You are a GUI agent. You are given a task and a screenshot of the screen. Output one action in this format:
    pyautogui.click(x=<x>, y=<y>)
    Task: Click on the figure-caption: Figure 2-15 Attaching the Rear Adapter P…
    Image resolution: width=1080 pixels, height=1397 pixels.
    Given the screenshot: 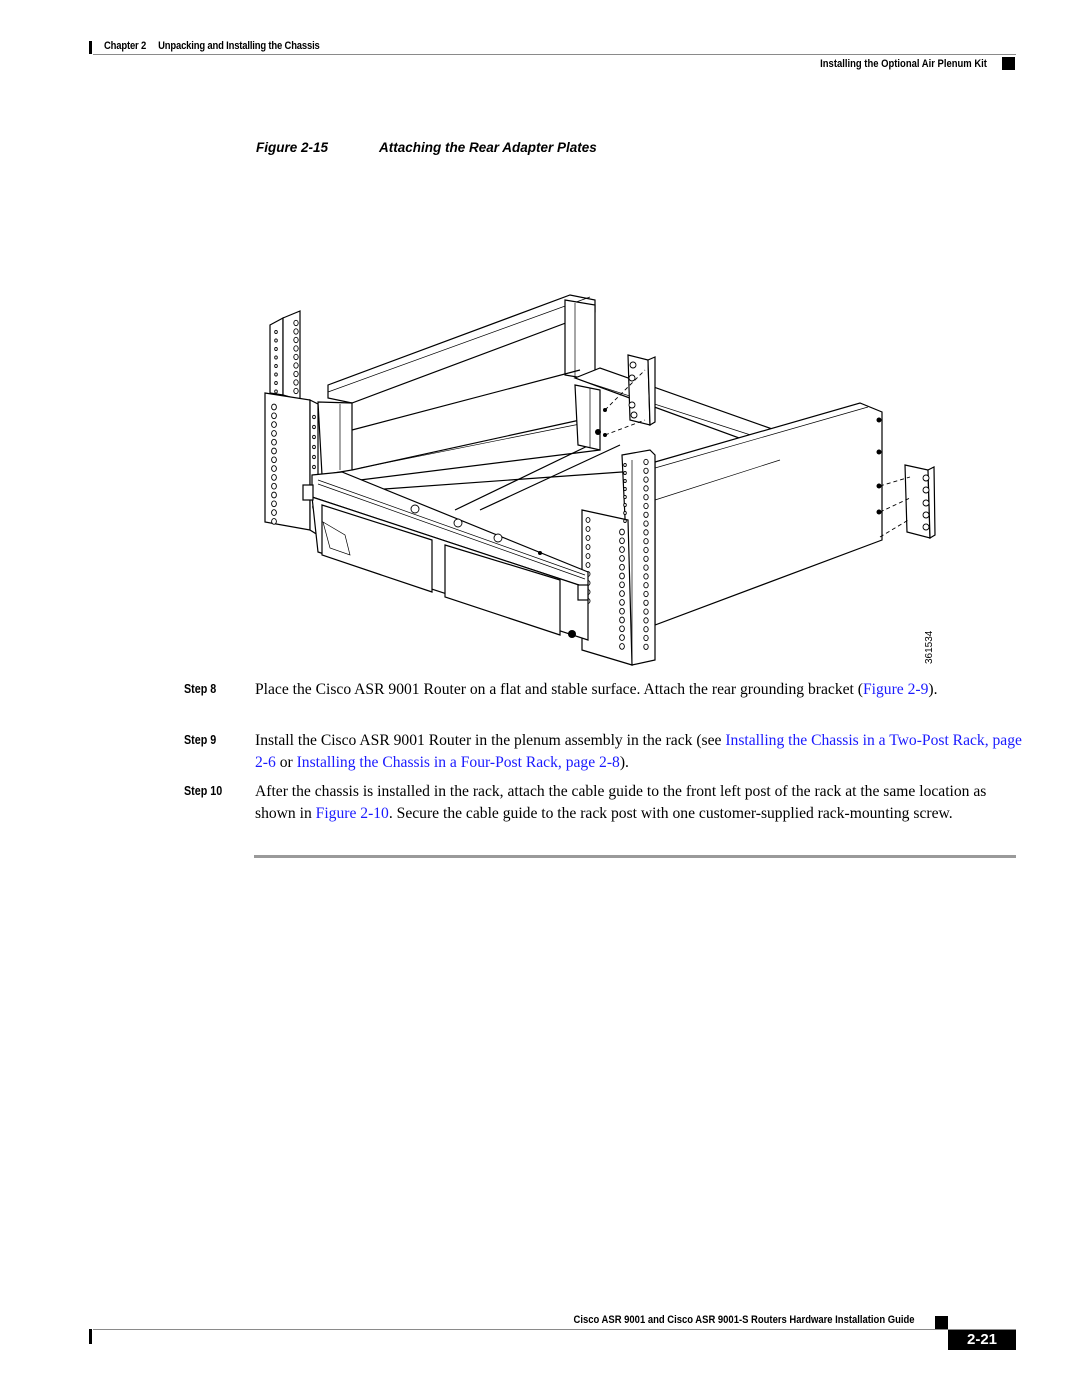 What is the action you would take?
    pyautogui.click(x=426, y=147)
    